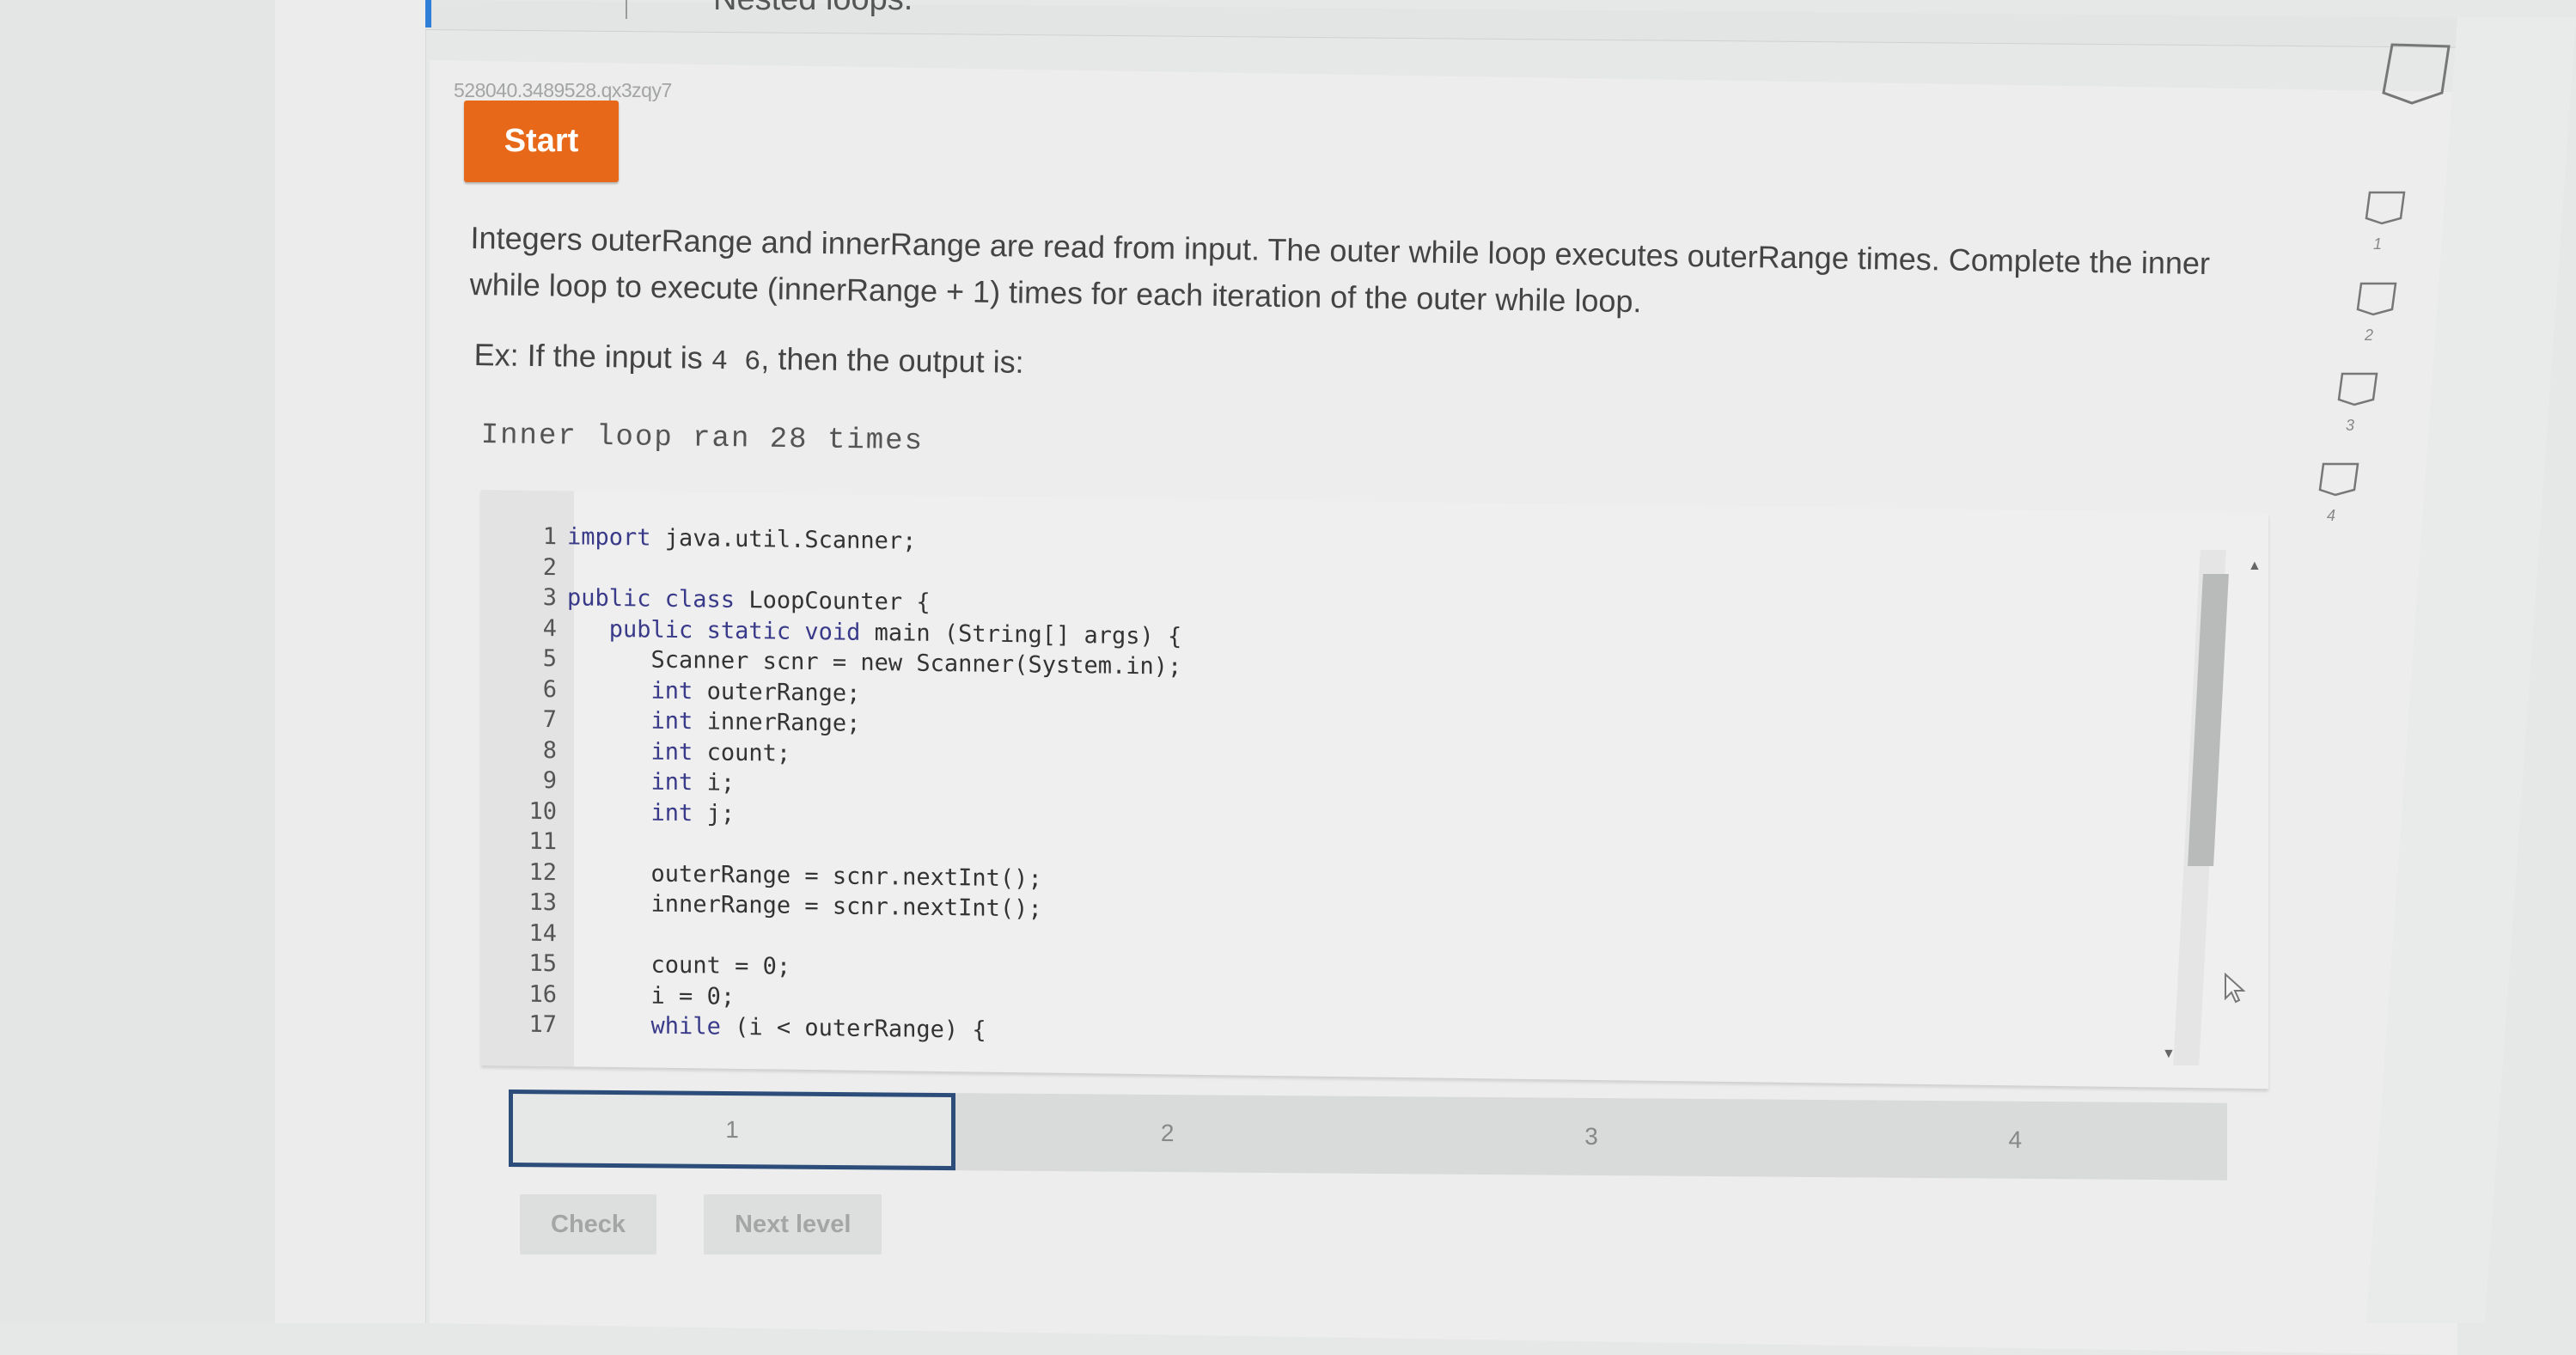  I want to click on desk-background, so click(137, 661).